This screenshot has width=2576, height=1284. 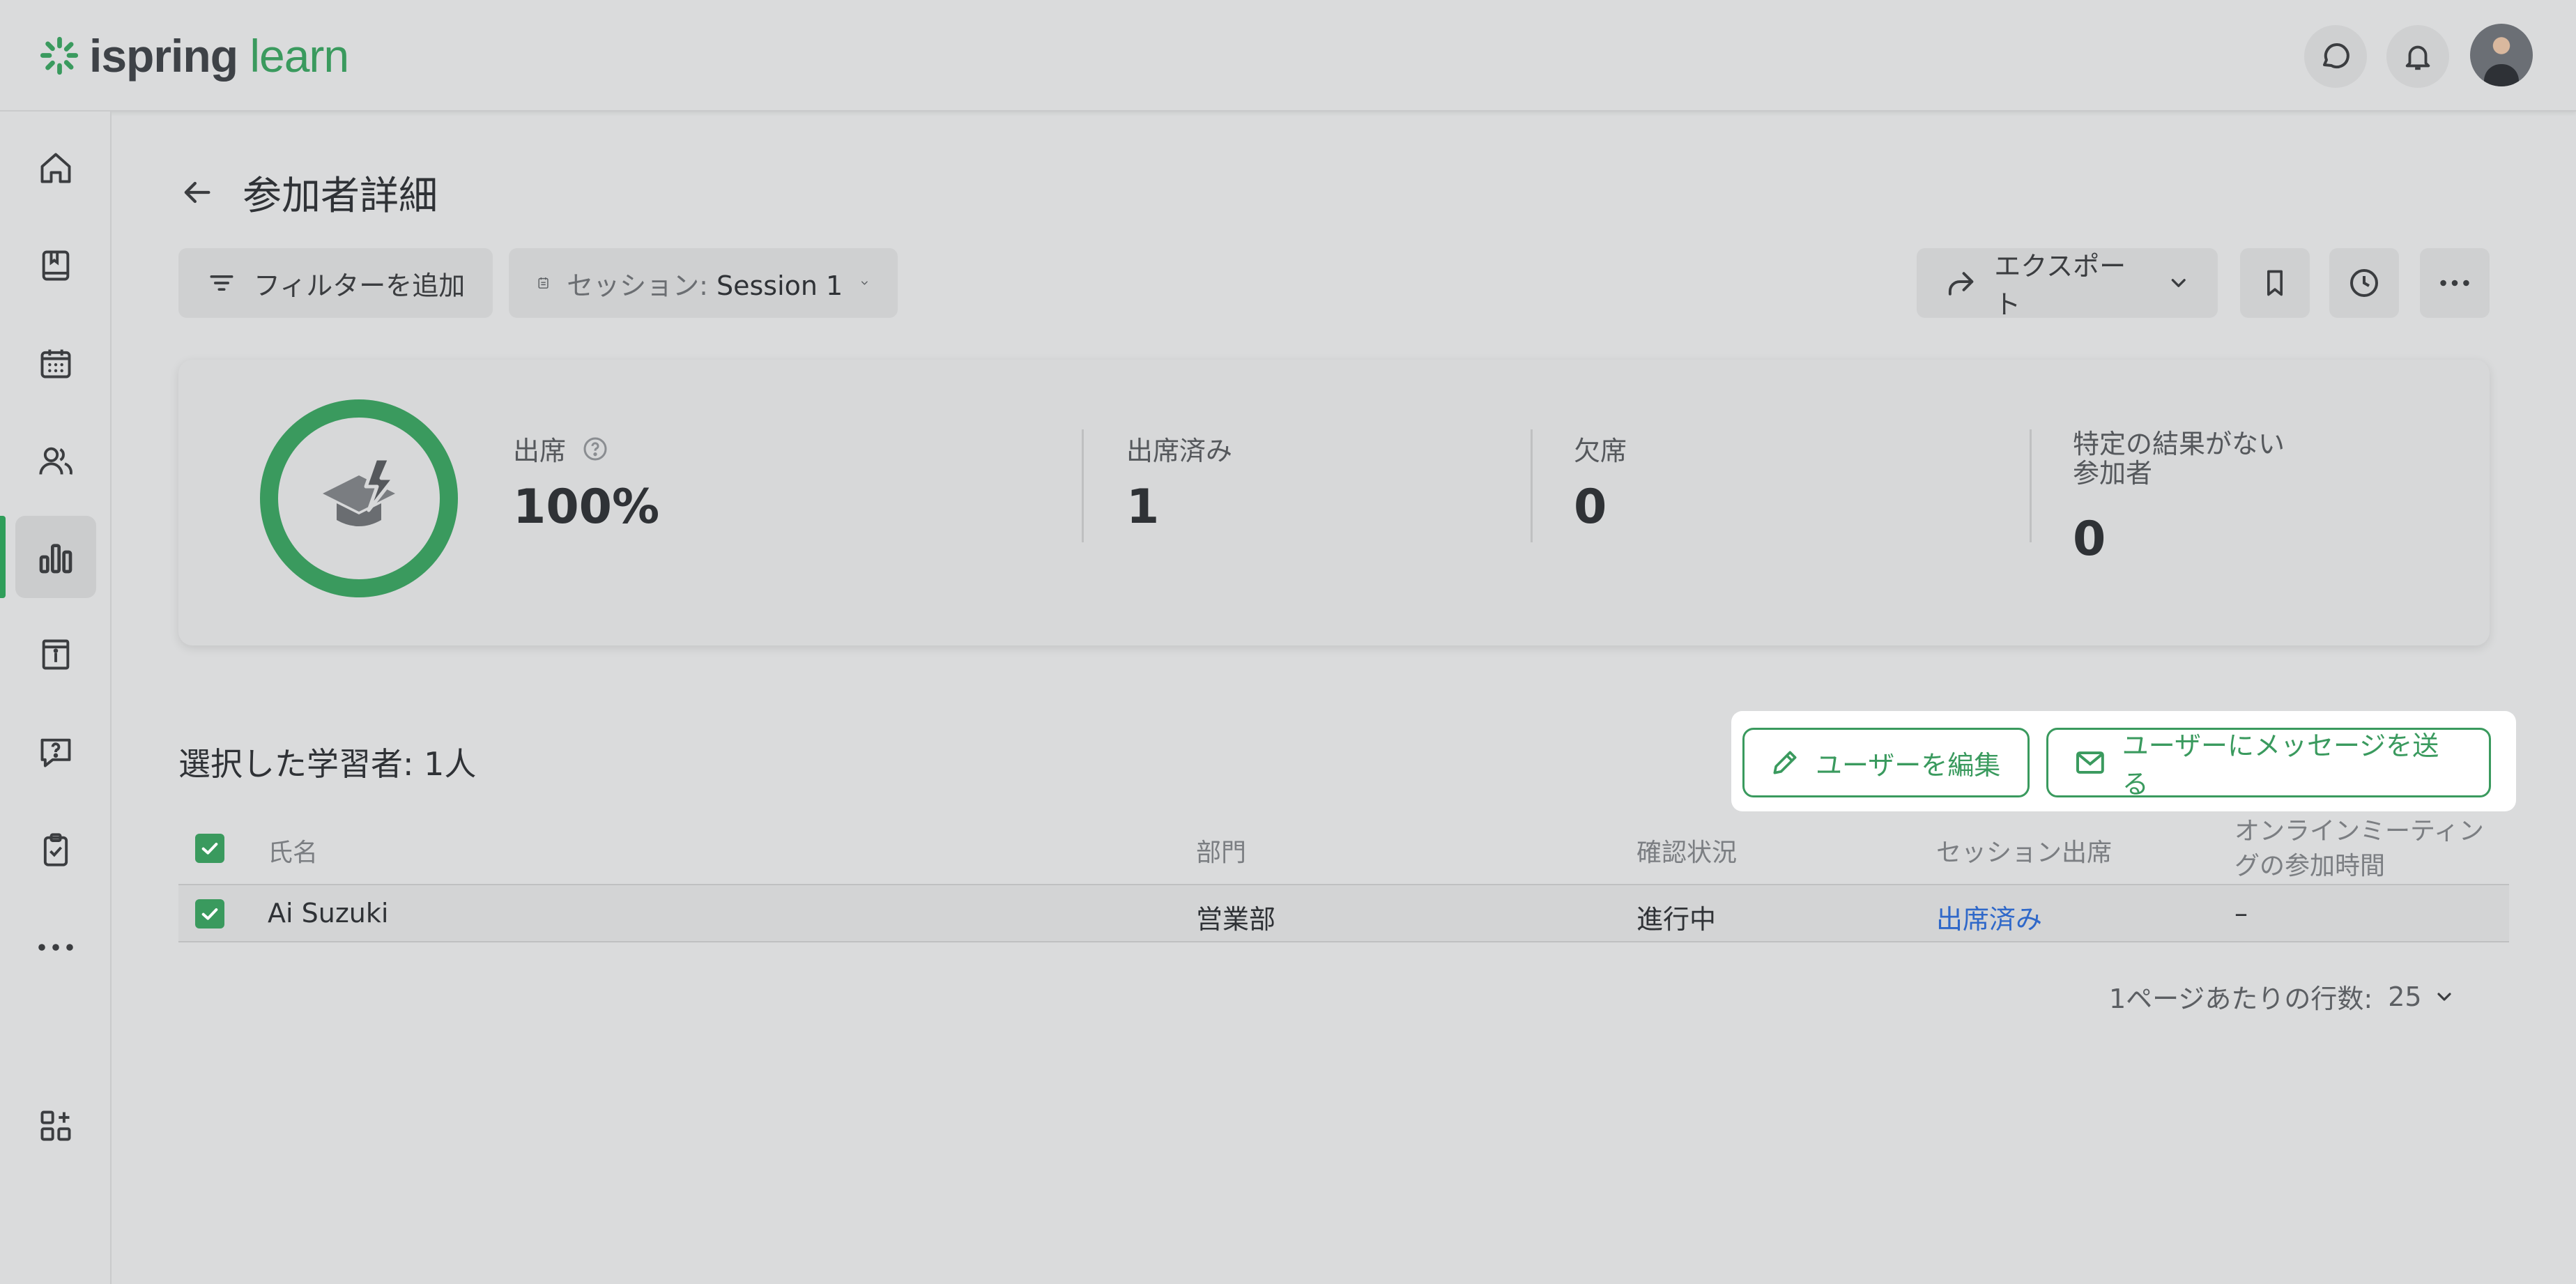 What do you see at coordinates (1343, 849) in the screenshot?
I see `table-header: 氏名 部門 確認状況 セッション出席 オンラインミーティン グの参加時間` at bounding box center [1343, 849].